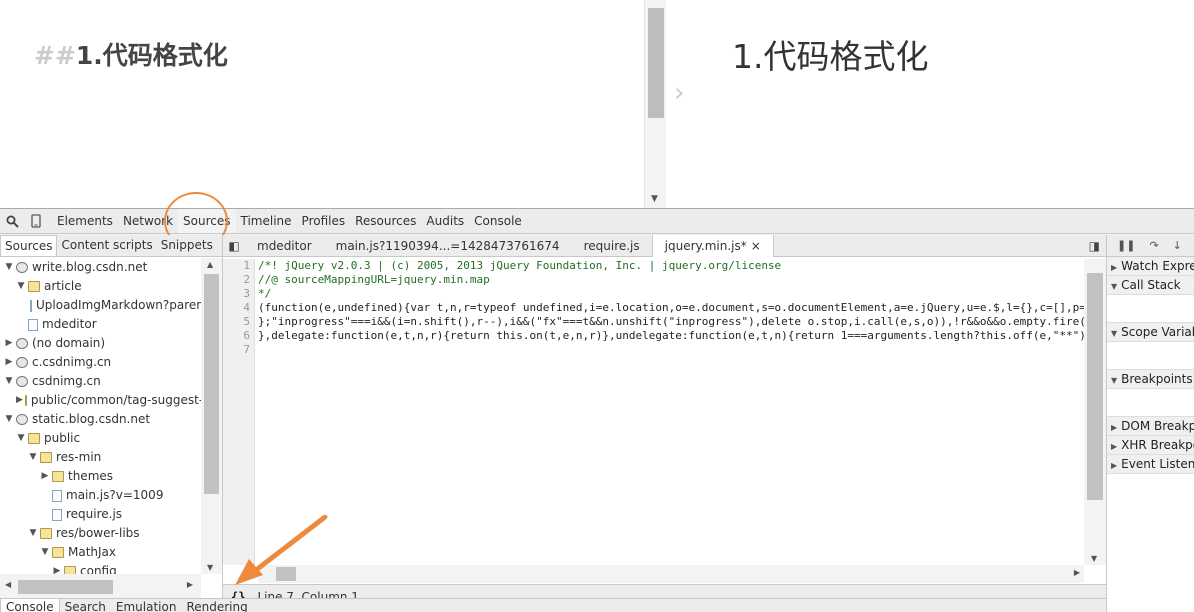 This screenshot has height=612, width=1194. I want to click on drawer-tab-emulation: Emulation, so click(146, 605).